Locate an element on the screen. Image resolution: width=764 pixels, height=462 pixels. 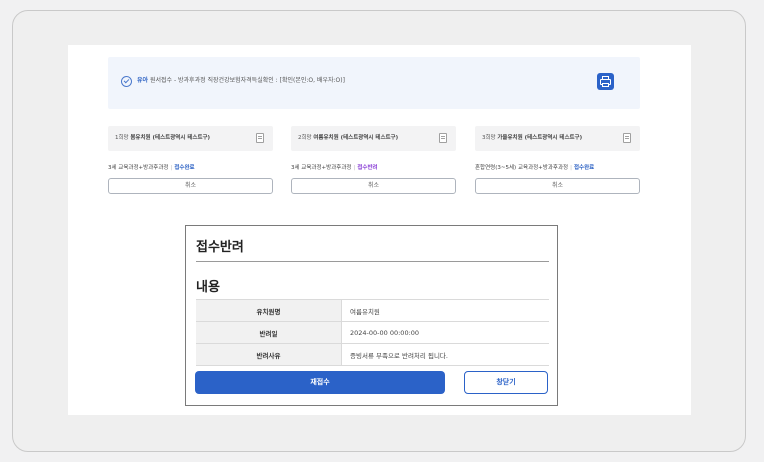
choice-header: 2희망 여름유치원 (테스트광역시 테스트구) is located at coordinates (373, 138).